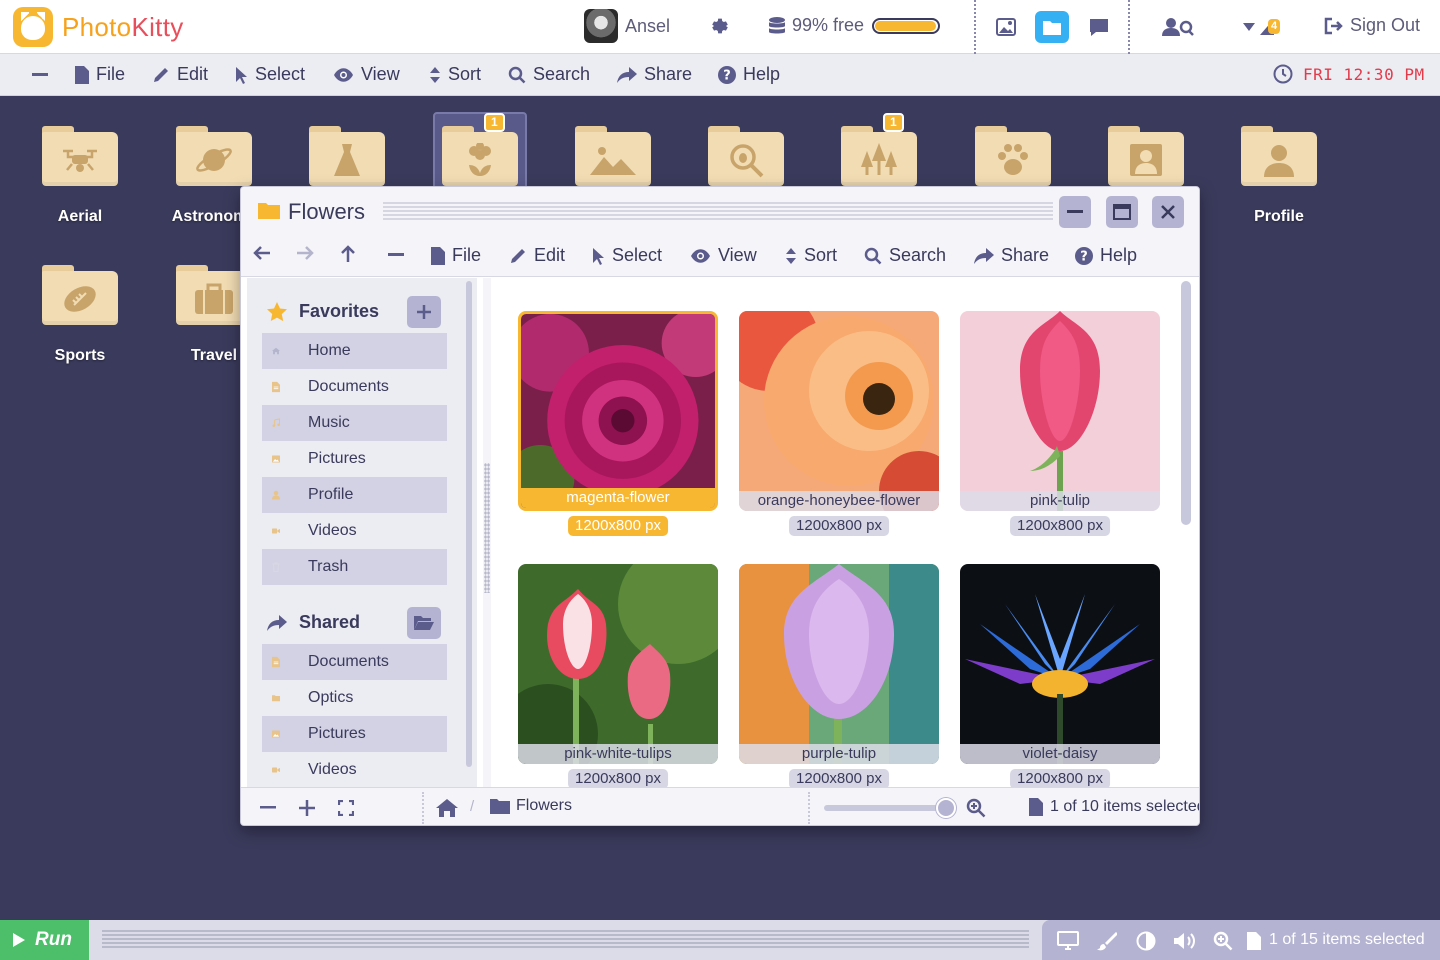  I want to click on contrast-icon, so click(1146, 941).